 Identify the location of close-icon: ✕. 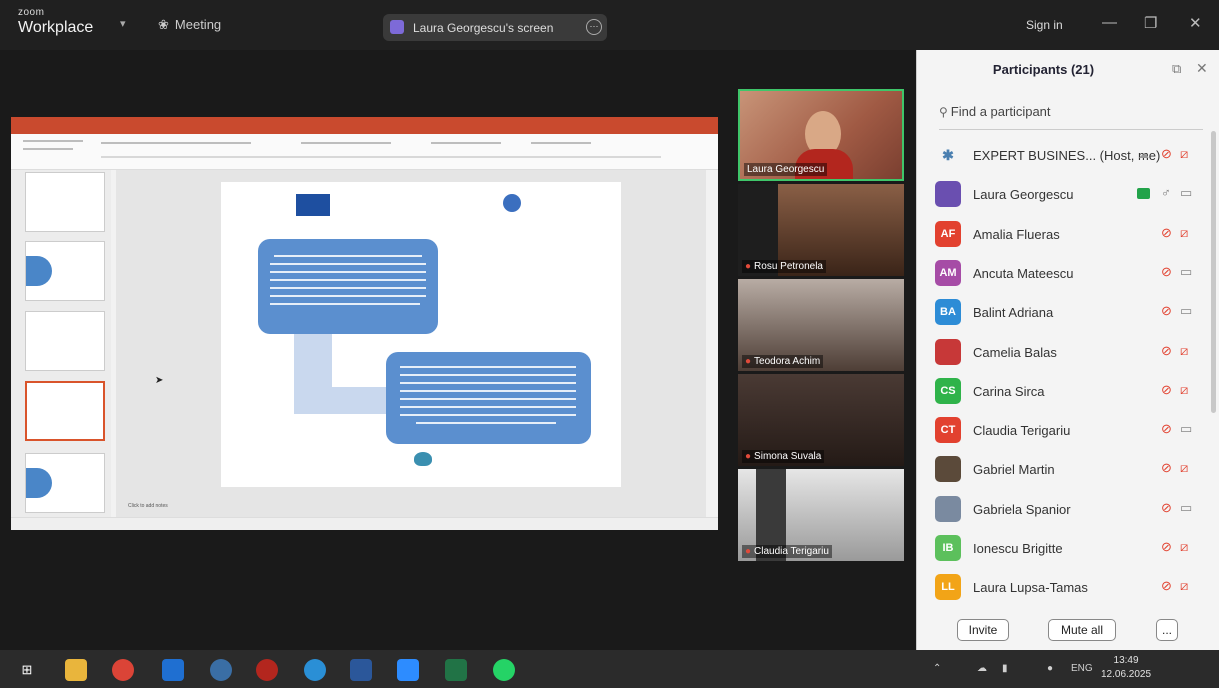
(1195, 23).